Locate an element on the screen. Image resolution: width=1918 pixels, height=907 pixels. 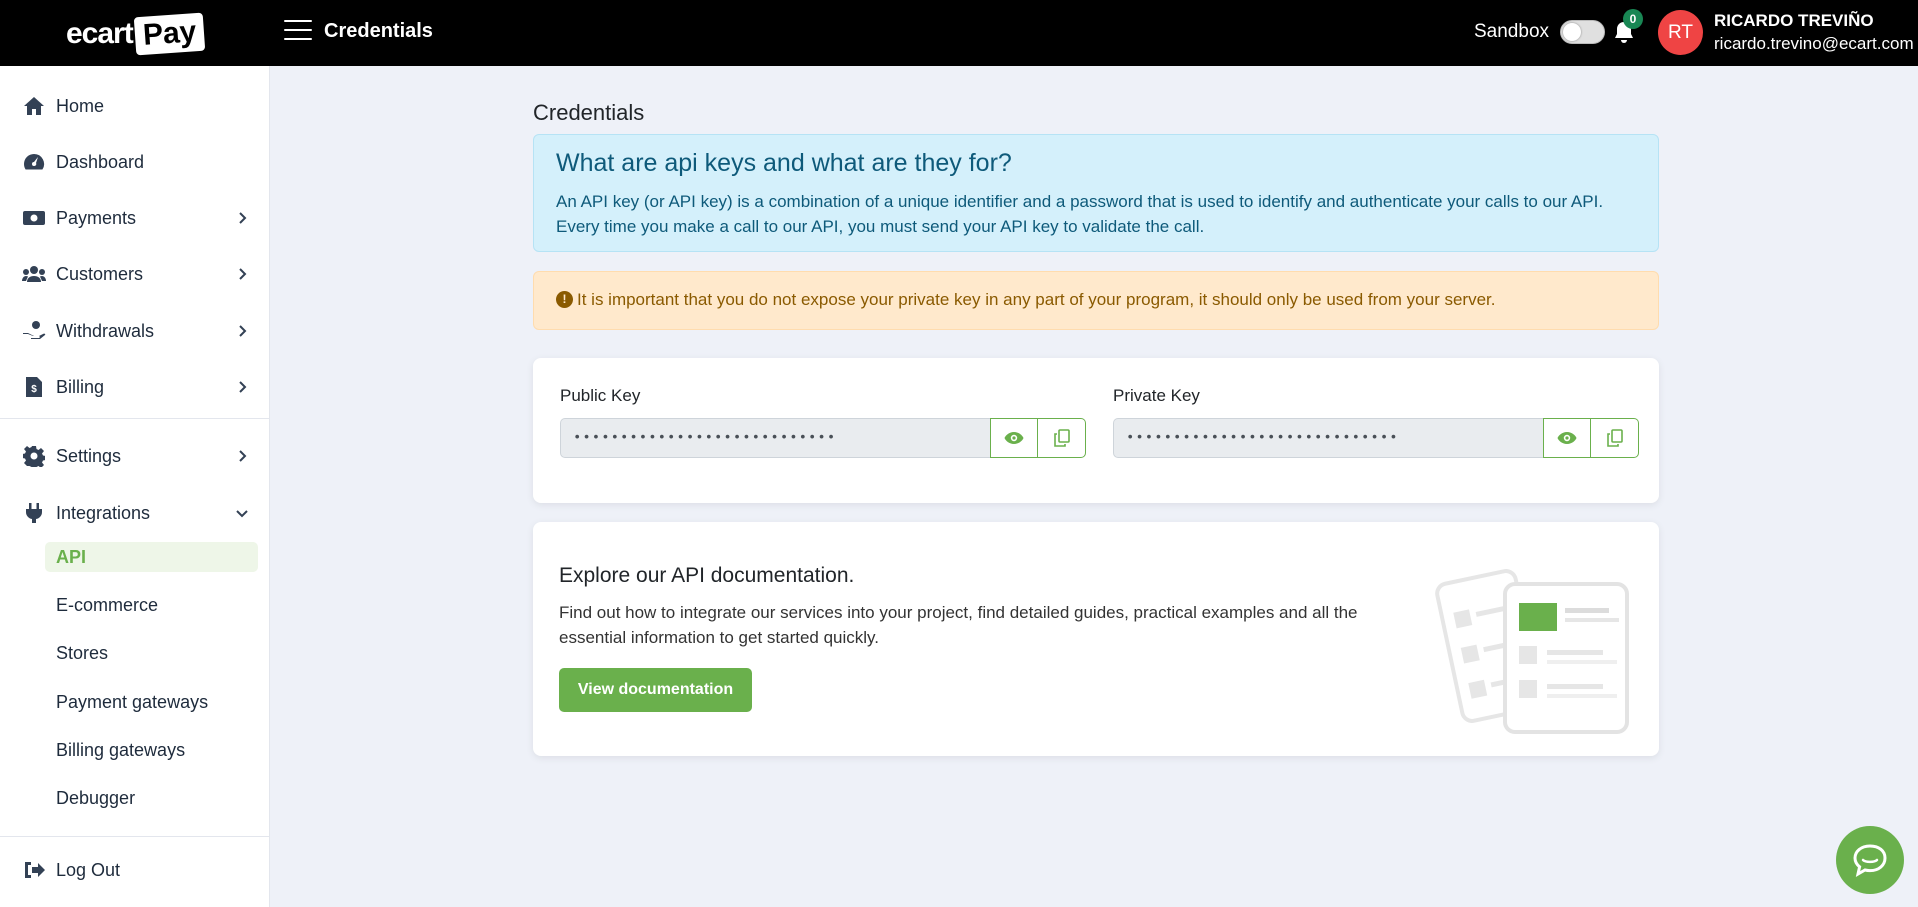
subitem-label: Debugger is located at coordinates (95, 798).